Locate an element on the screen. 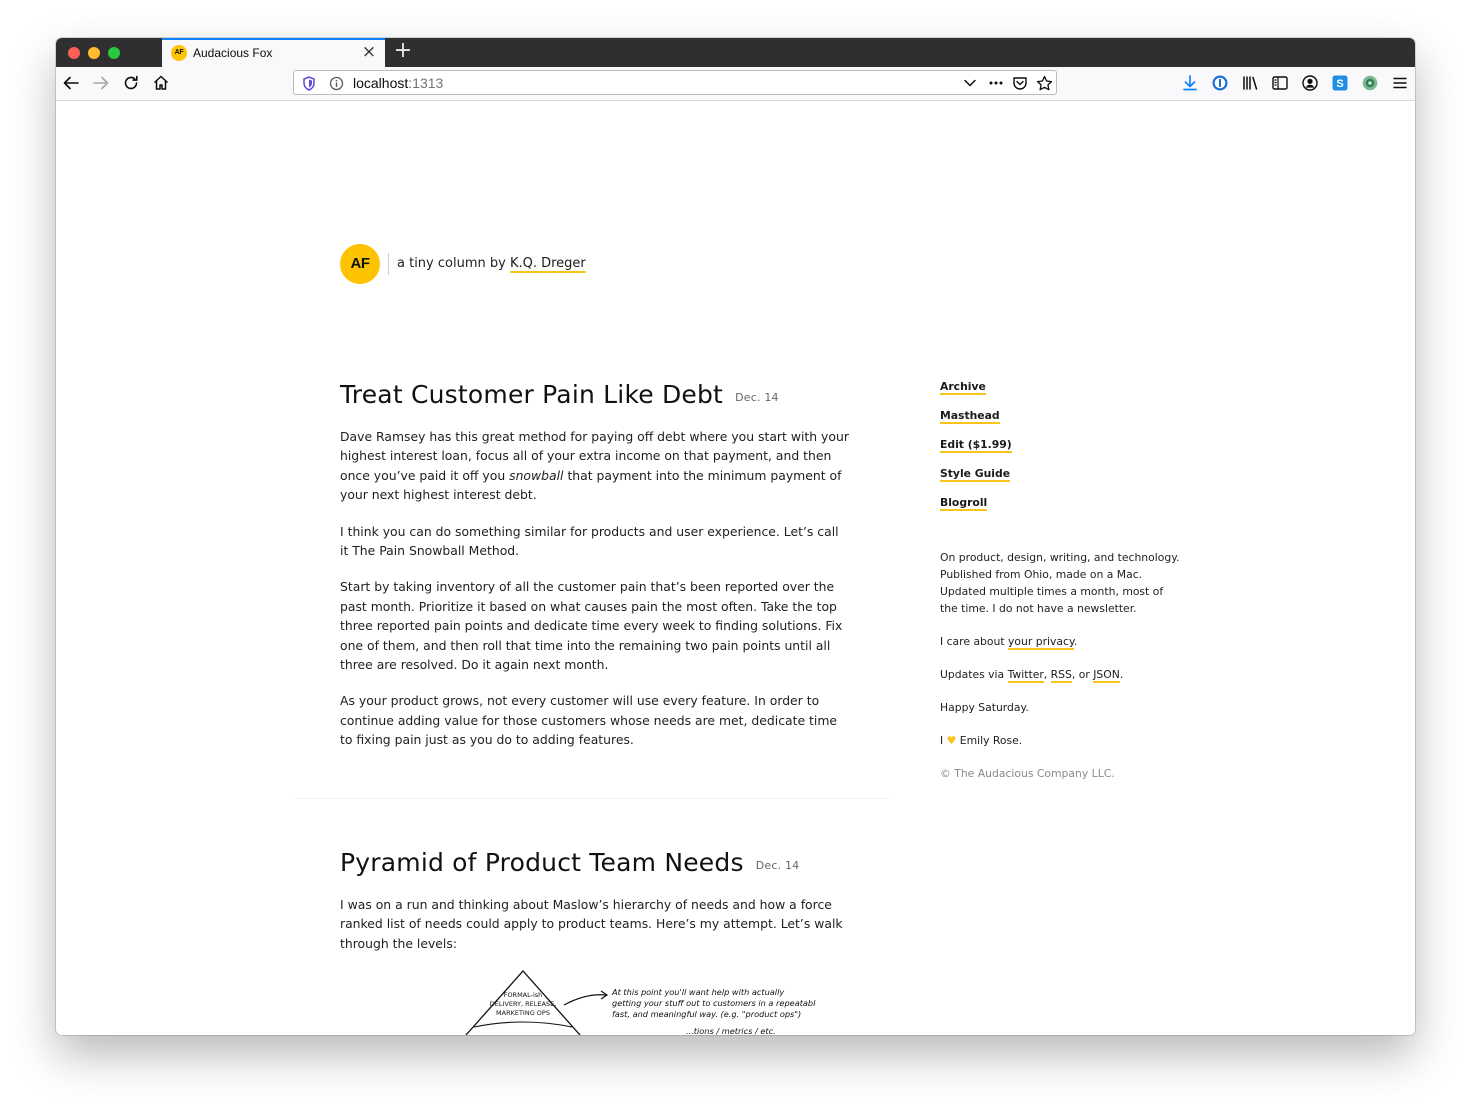 Image resolution: width=1471 pixels, height=1109 pixels. author-link: K.Q. Dreger is located at coordinates (547, 264).